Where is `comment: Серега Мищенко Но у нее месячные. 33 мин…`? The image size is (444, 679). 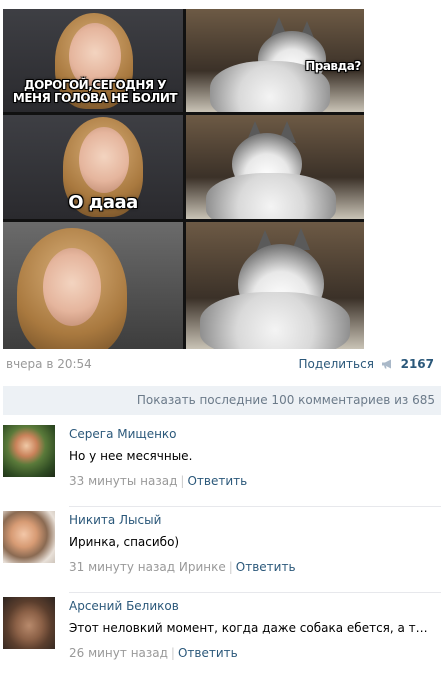
comment: Серега Мищенко Но у нее месячные. 33 мин… is located at coordinates (222, 466).